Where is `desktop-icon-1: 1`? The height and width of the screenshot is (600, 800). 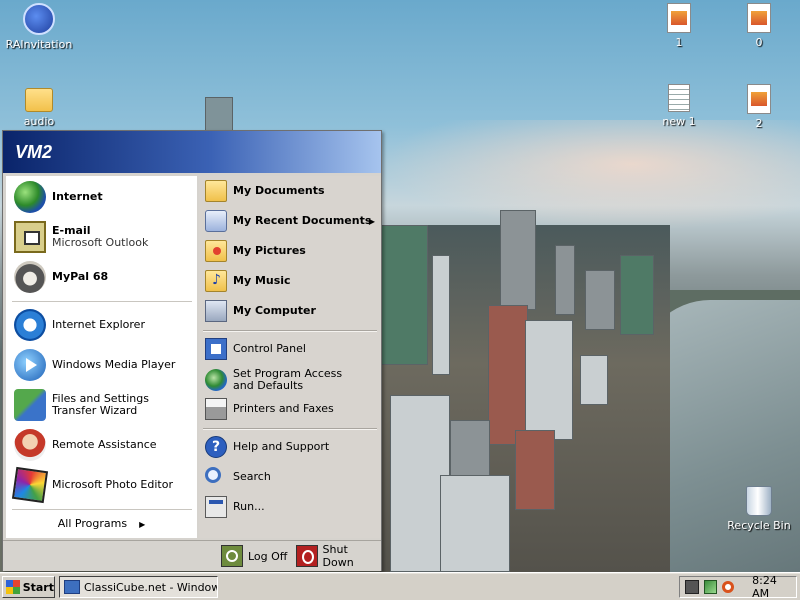
desktop-icon-1: 1 is located at coordinates (679, 26).